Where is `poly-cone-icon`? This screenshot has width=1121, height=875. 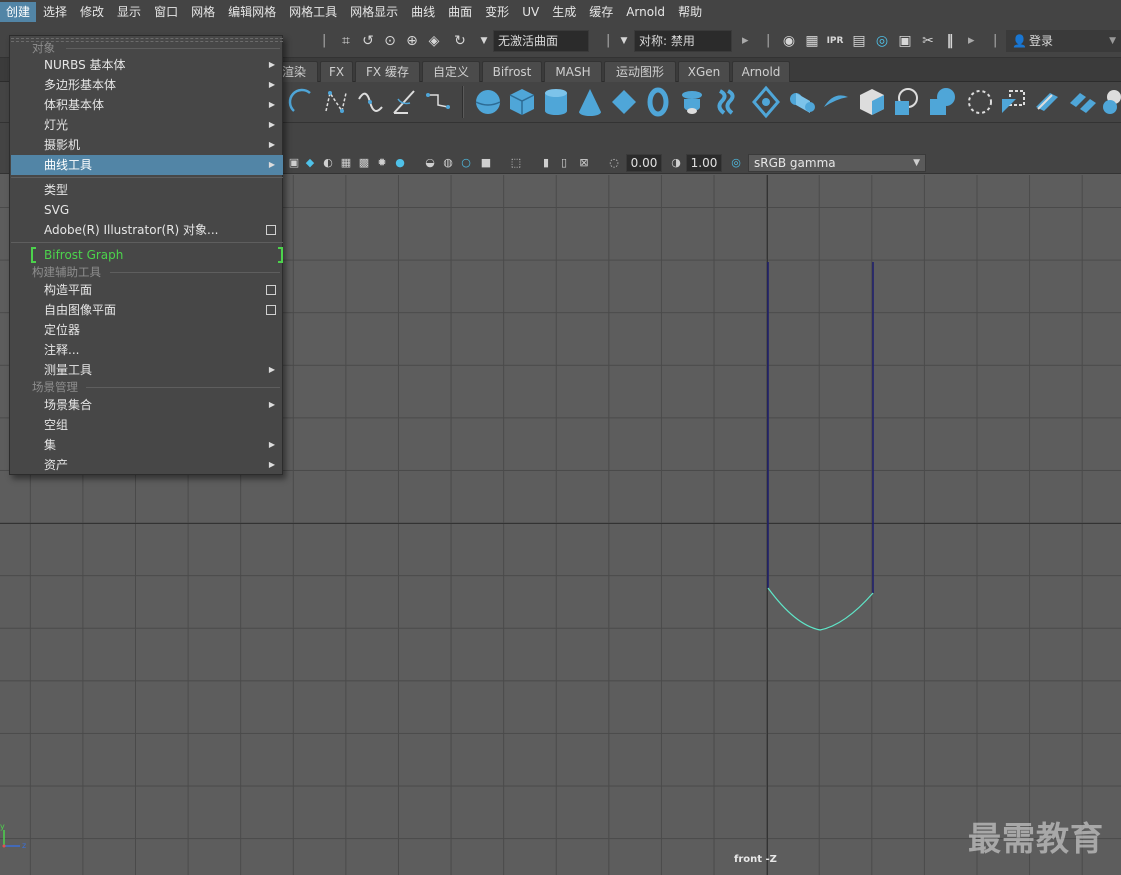 poly-cone-icon is located at coordinates (590, 102).